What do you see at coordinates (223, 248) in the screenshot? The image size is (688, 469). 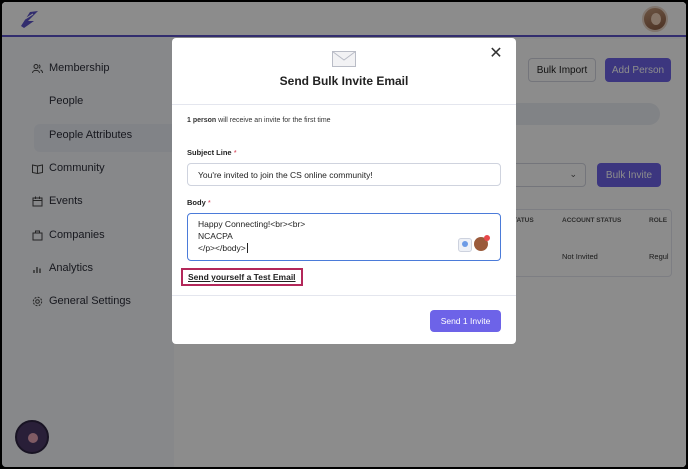 I see `body-line: </p></body>` at bounding box center [223, 248].